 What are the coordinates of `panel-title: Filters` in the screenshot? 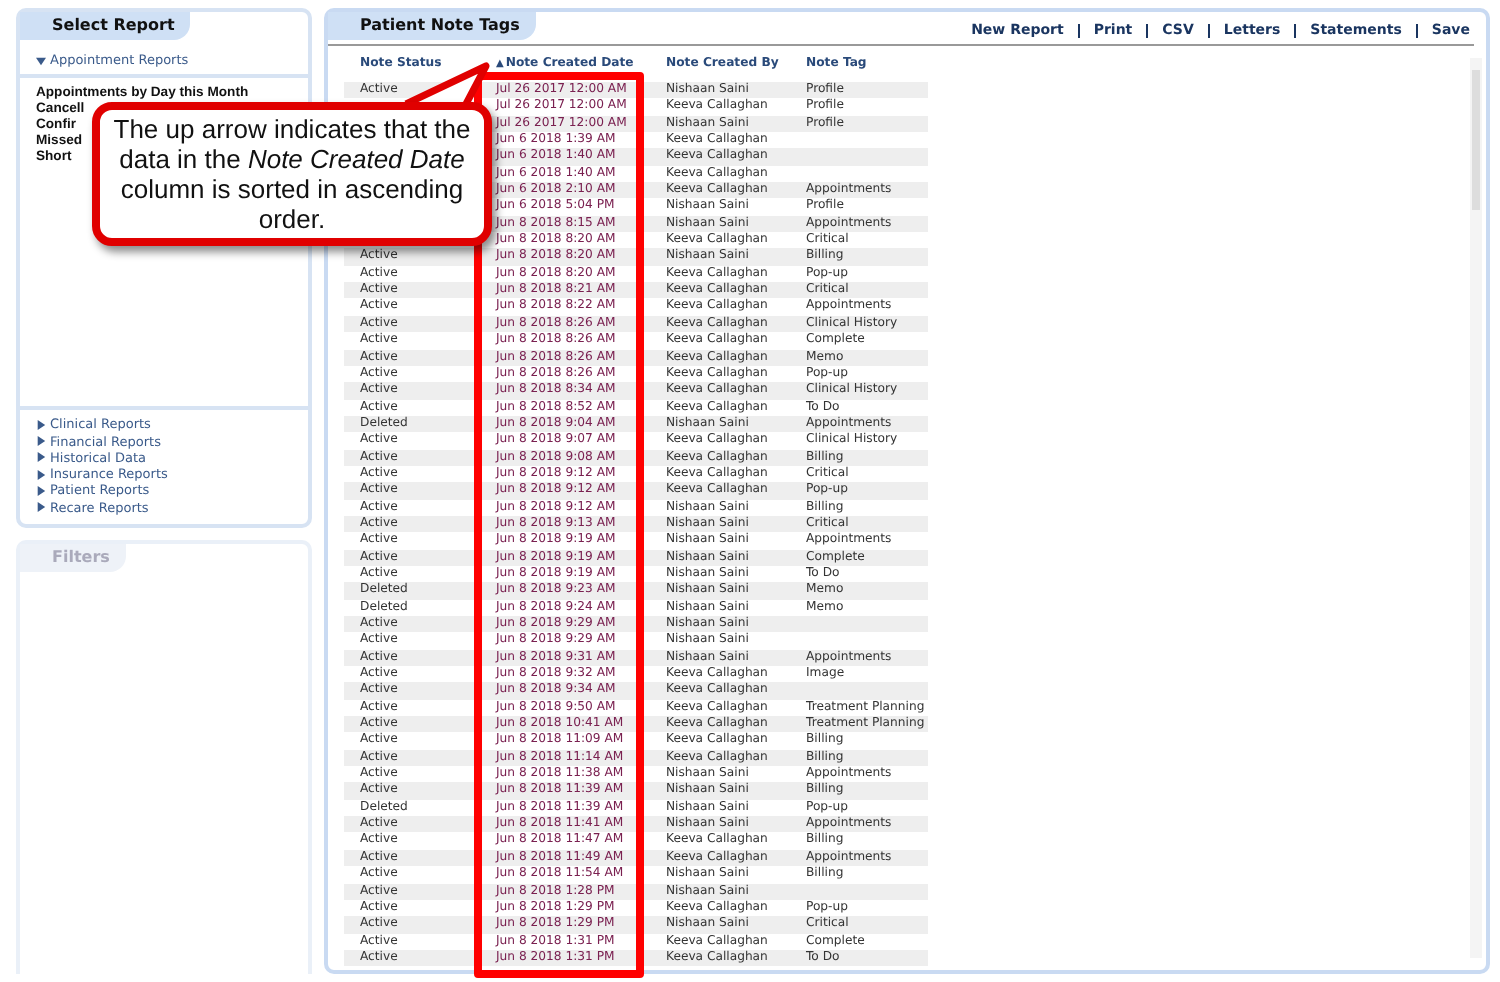 It's located at (73, 558).